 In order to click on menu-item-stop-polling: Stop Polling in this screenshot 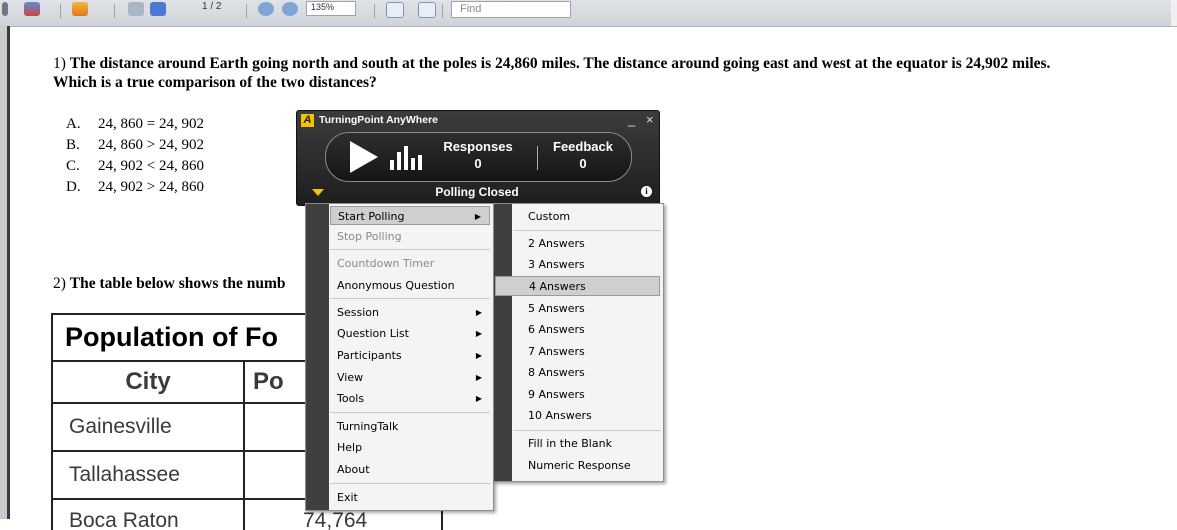, I will do `click(410, 236)`.